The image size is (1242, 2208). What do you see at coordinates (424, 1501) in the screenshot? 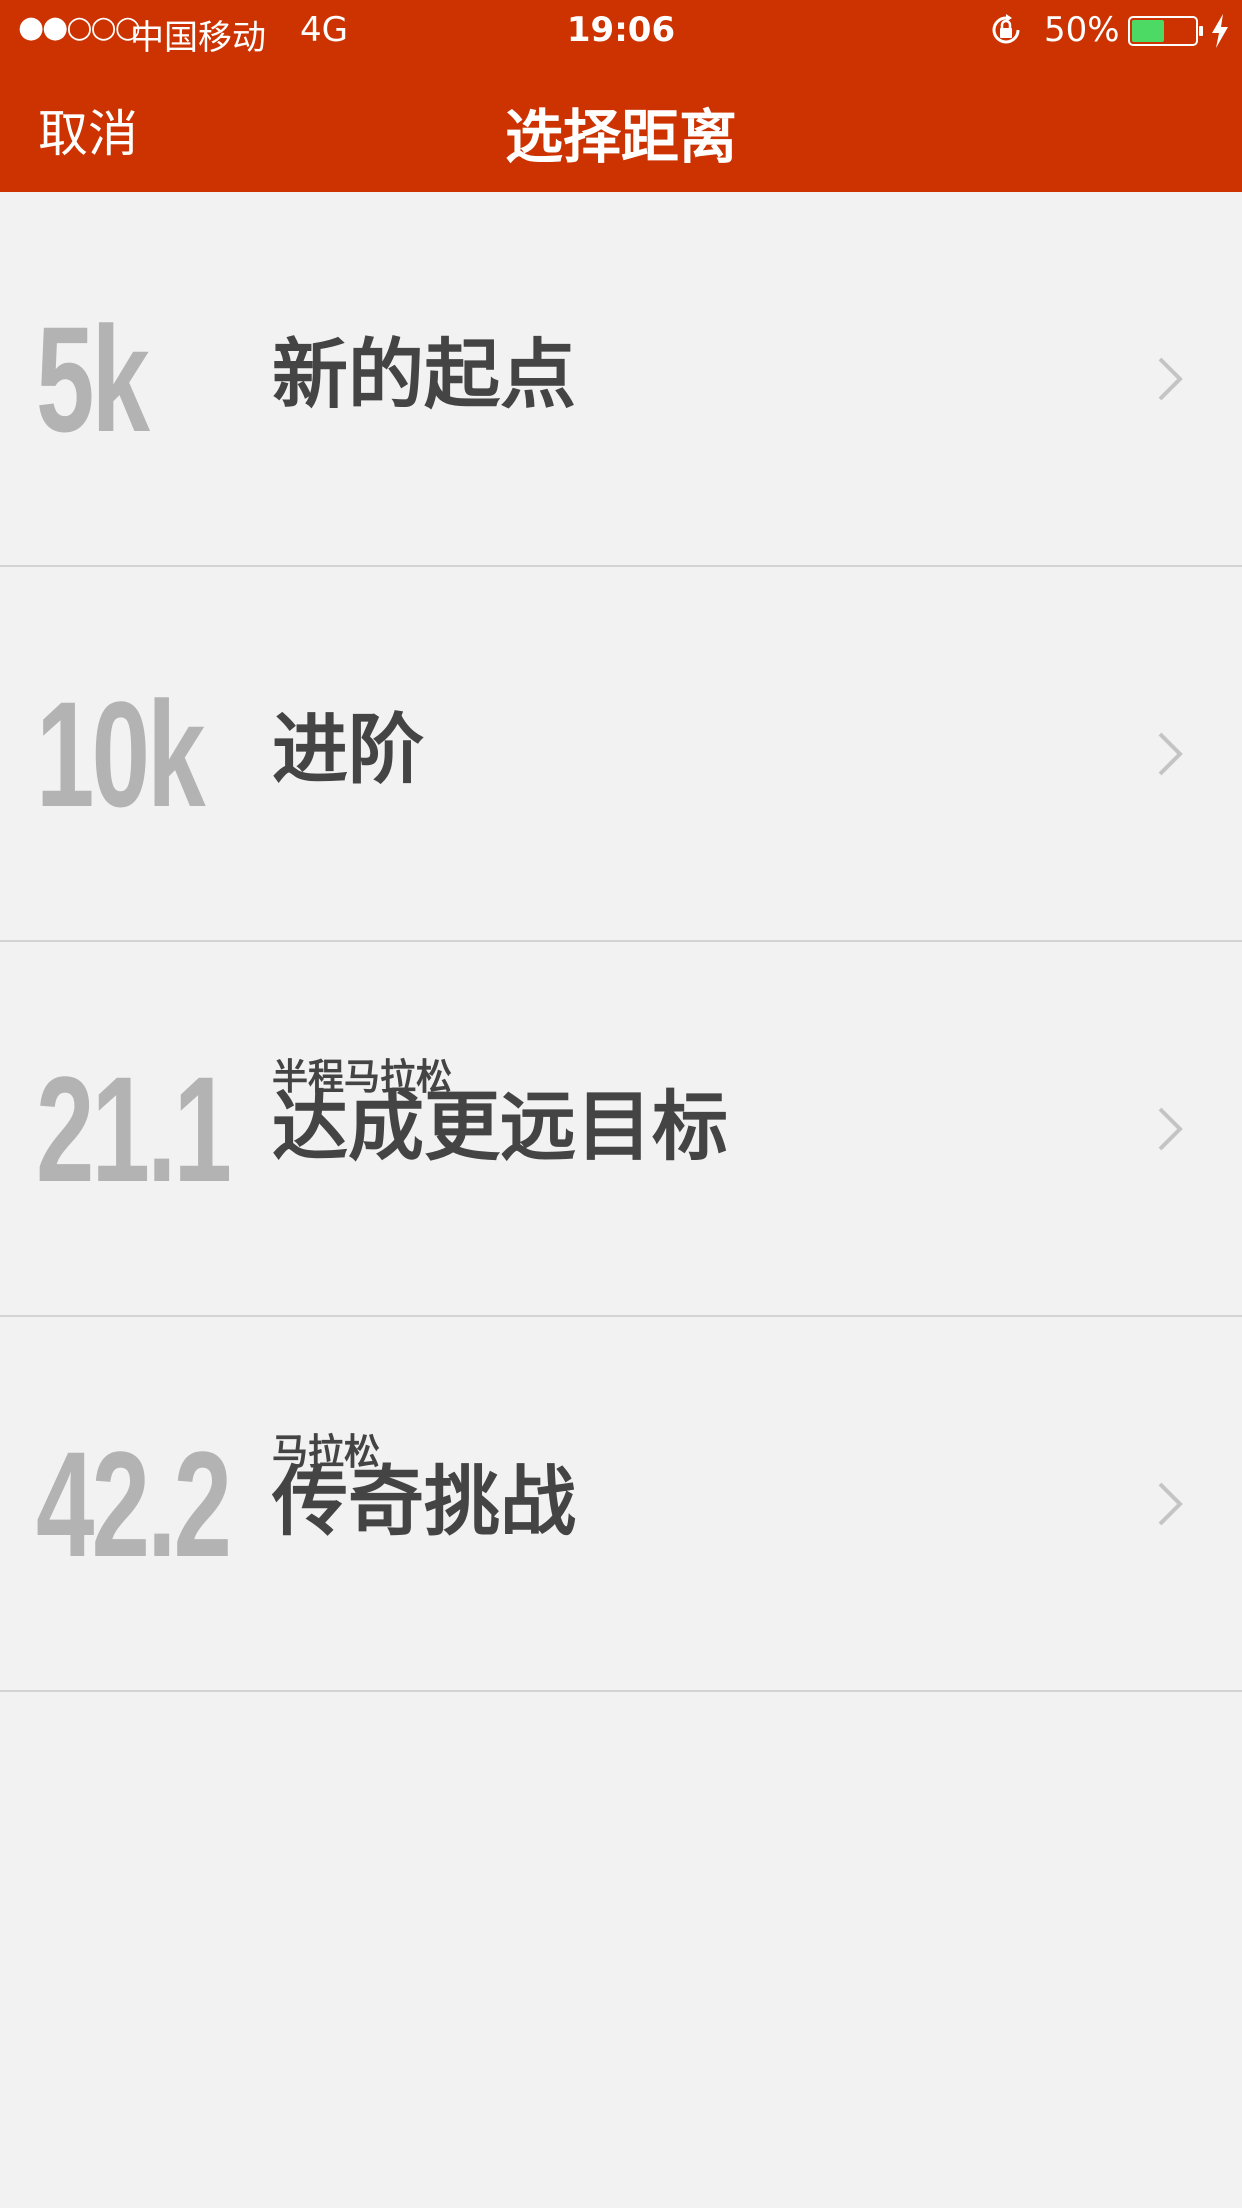
I see `distance-title: 传奇挑战` at bounding box center [424, 1501].